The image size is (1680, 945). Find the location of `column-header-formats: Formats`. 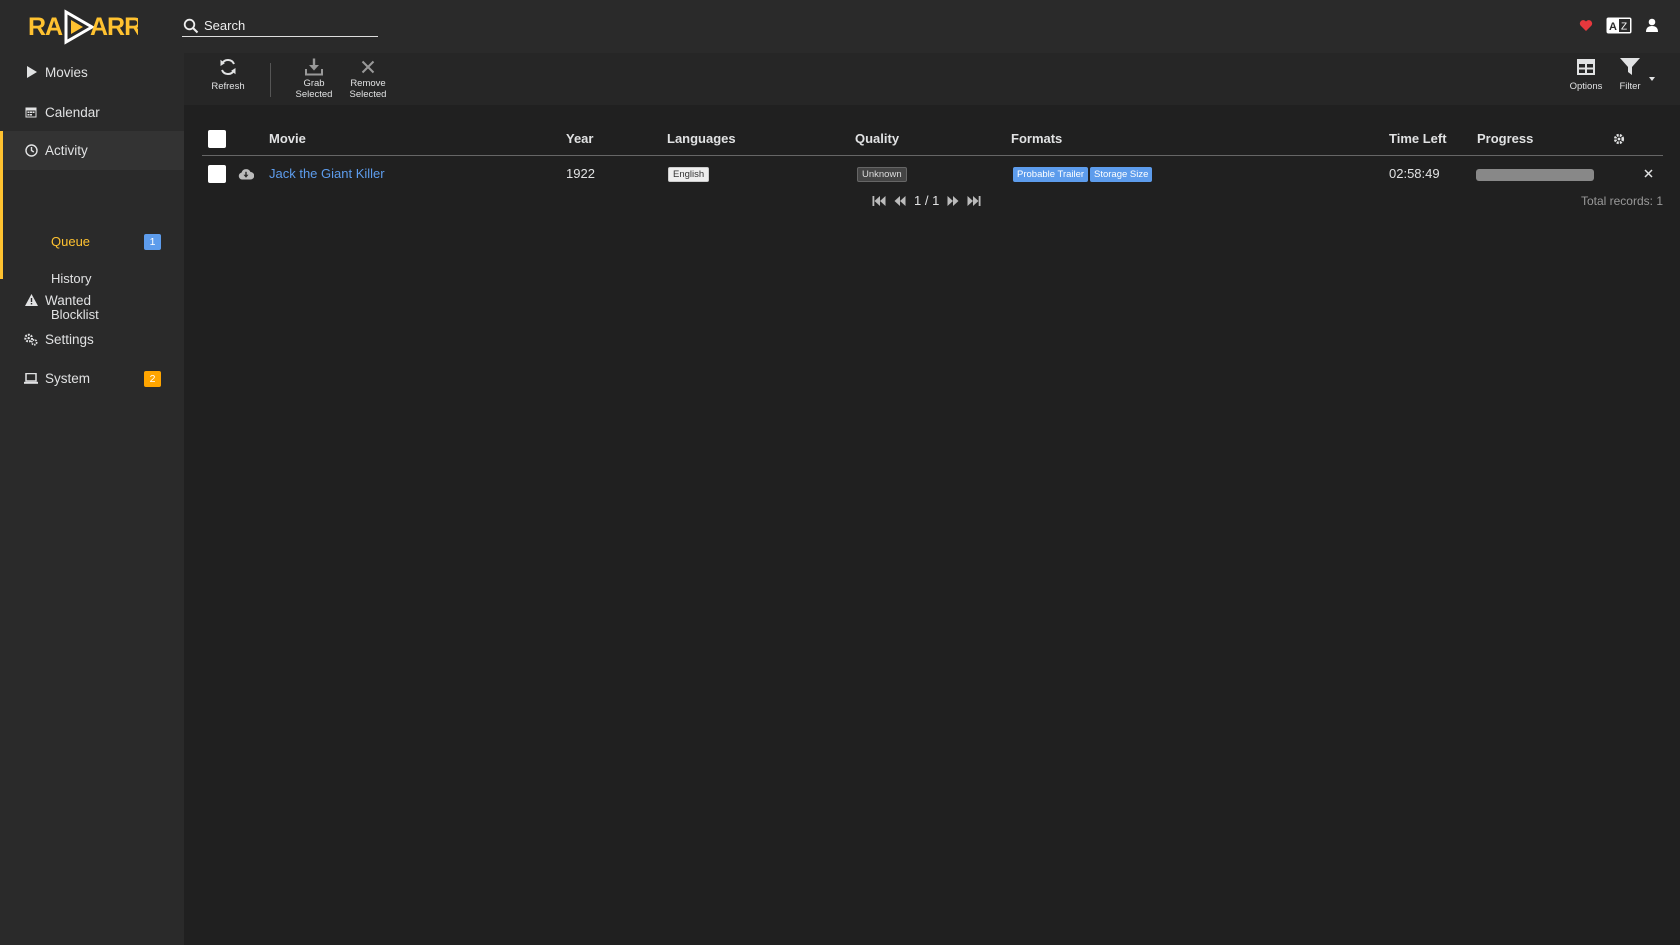

column-header-formats: Formats is located at coordinates (1036, 138).